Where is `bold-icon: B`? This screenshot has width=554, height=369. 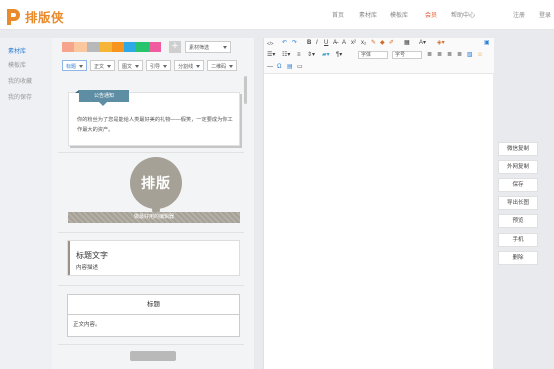
bold-icon: B is located at coordinates (309, 43).